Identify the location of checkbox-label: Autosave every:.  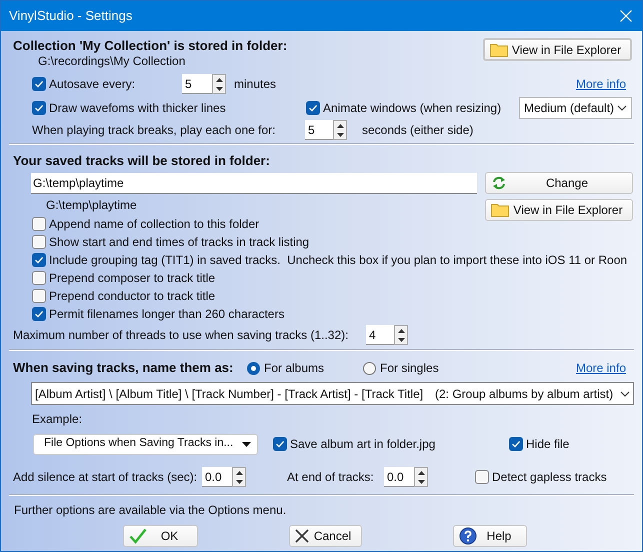
(92, 84).